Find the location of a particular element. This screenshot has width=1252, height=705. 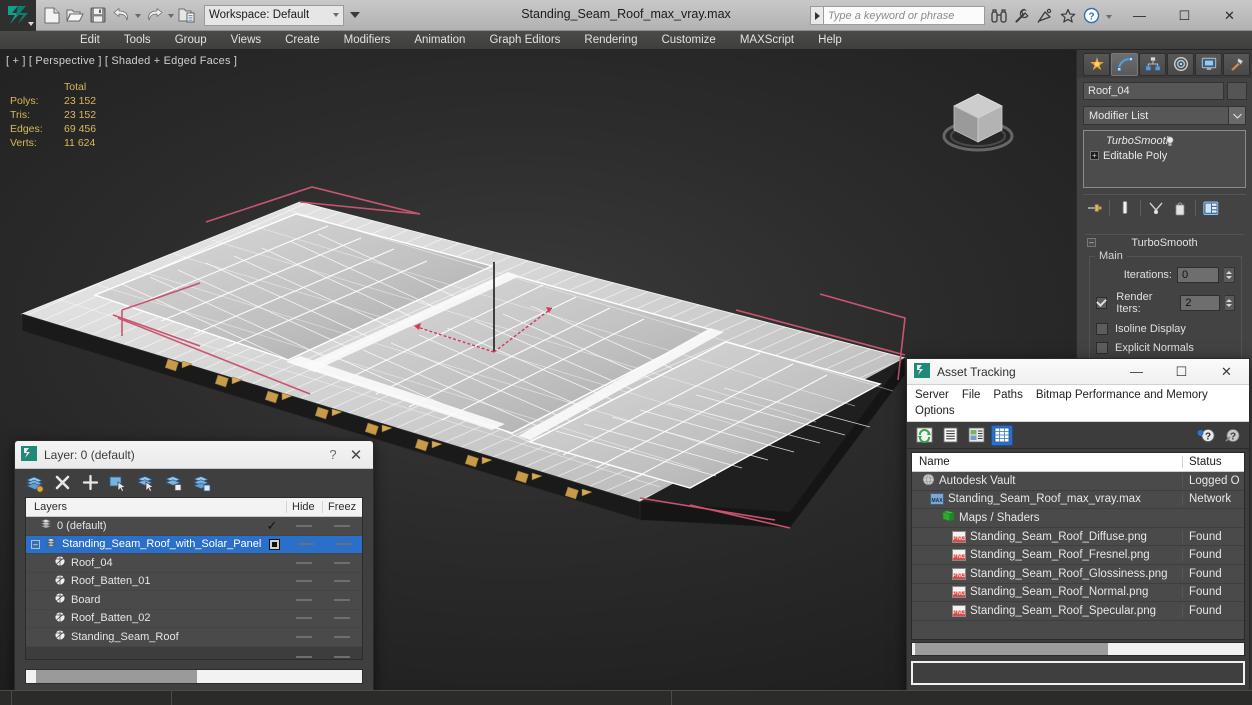

collapse-icon: – is located at coordinates (1091, 242).